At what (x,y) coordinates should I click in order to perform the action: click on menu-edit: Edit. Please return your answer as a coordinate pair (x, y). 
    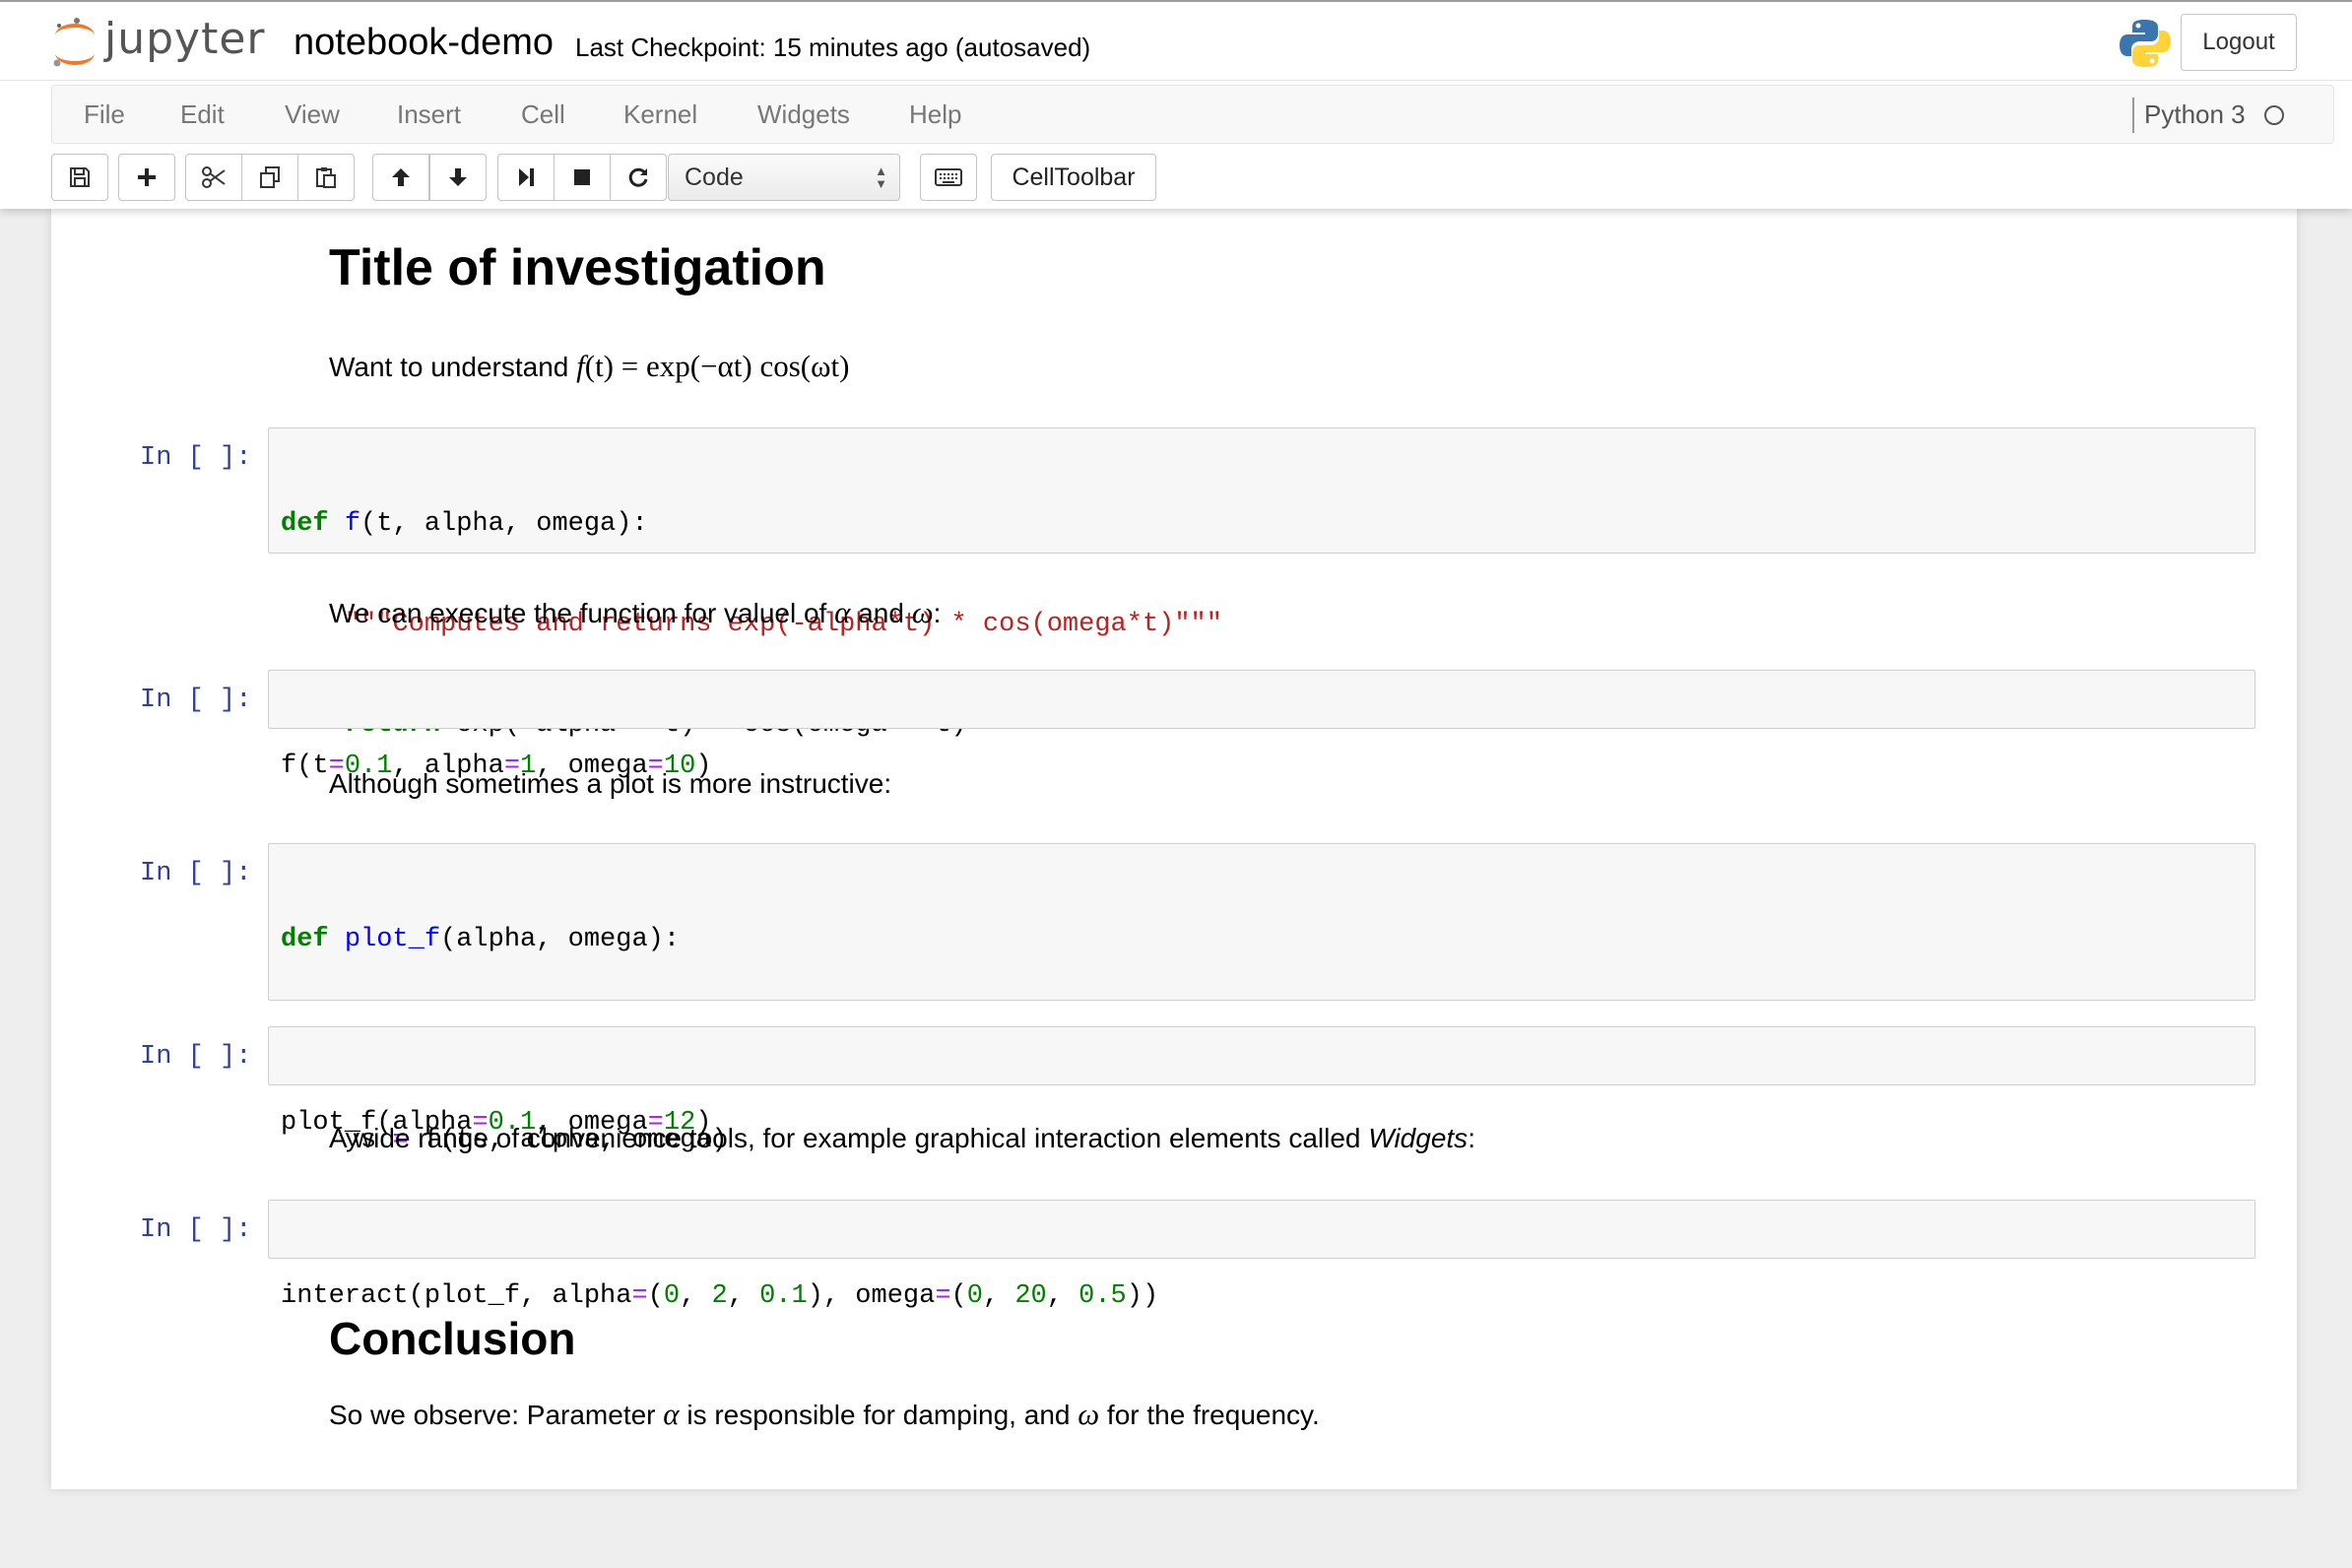
    Looking at the image, I should click on (203, 115).